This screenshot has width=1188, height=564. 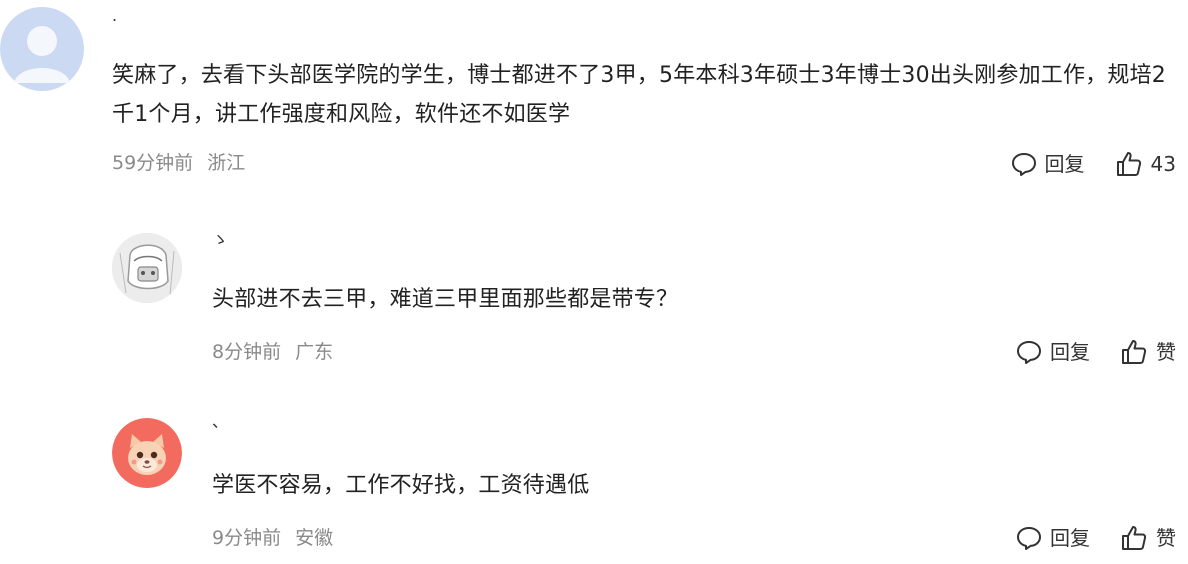 I want to click on sketch-character-avatar-icon, so click(x=147, y=268).